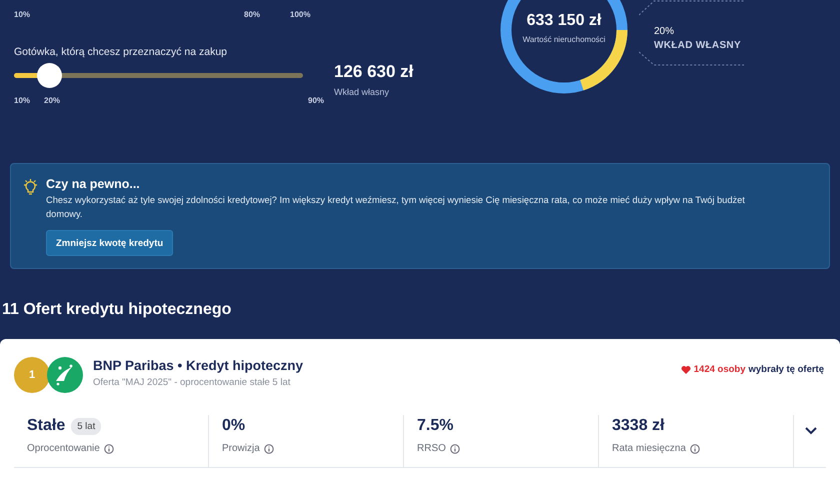 The height and width of the screenshot is (480, 840). I want to click on metric-label: RRSO, so click(431, 448).